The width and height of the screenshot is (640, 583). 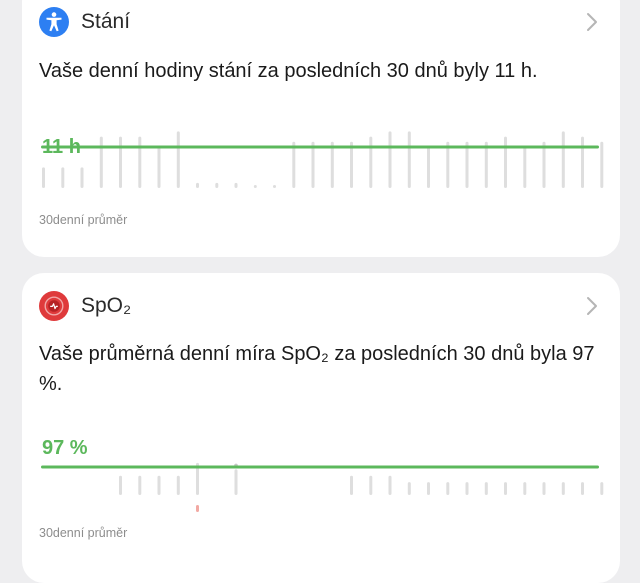 What do you see at coordinates (320, 147) in the screenshot?
I see `standing-average-line` at bounding box center [320, 147].